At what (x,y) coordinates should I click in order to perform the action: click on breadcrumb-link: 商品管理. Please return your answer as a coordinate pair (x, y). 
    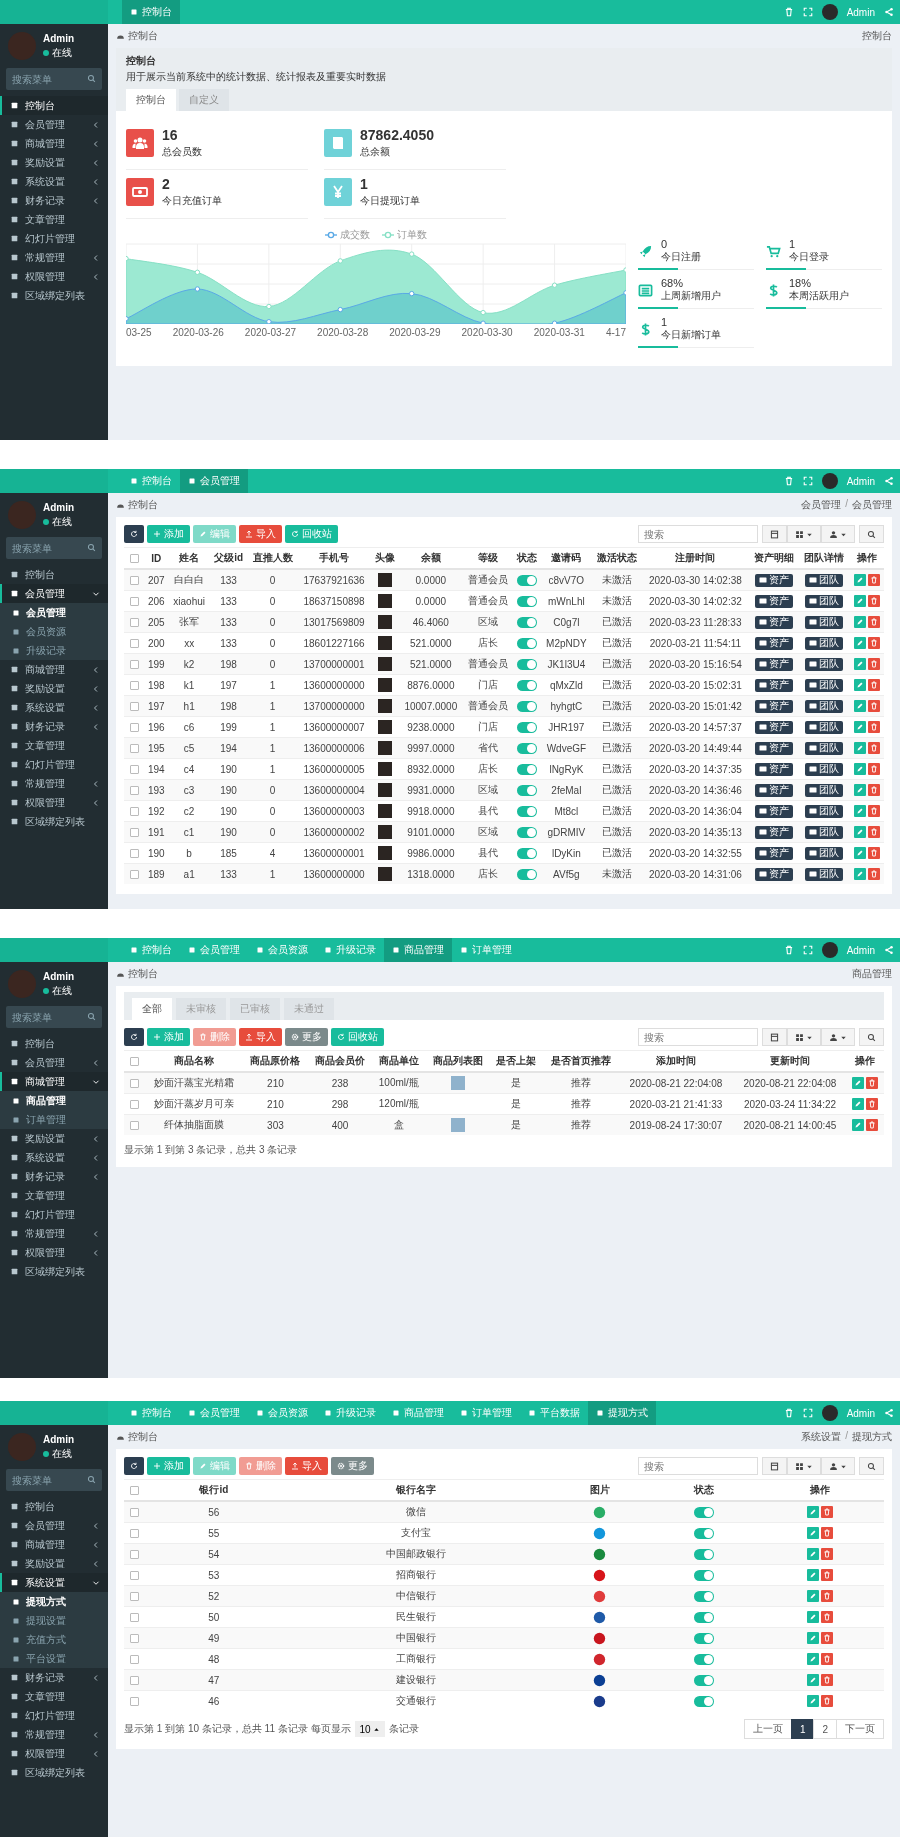
    Looking at the image, I should click on (872, 974).